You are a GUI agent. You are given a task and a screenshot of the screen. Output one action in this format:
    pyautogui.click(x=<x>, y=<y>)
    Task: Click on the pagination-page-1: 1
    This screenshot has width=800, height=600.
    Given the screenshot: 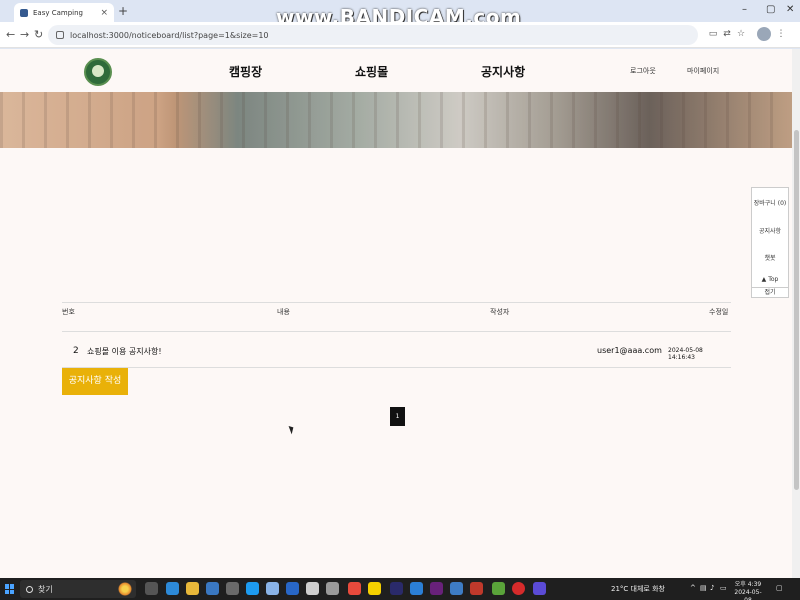 What is the action you would take?
    pyautogui.click(x=397, y=416)
    